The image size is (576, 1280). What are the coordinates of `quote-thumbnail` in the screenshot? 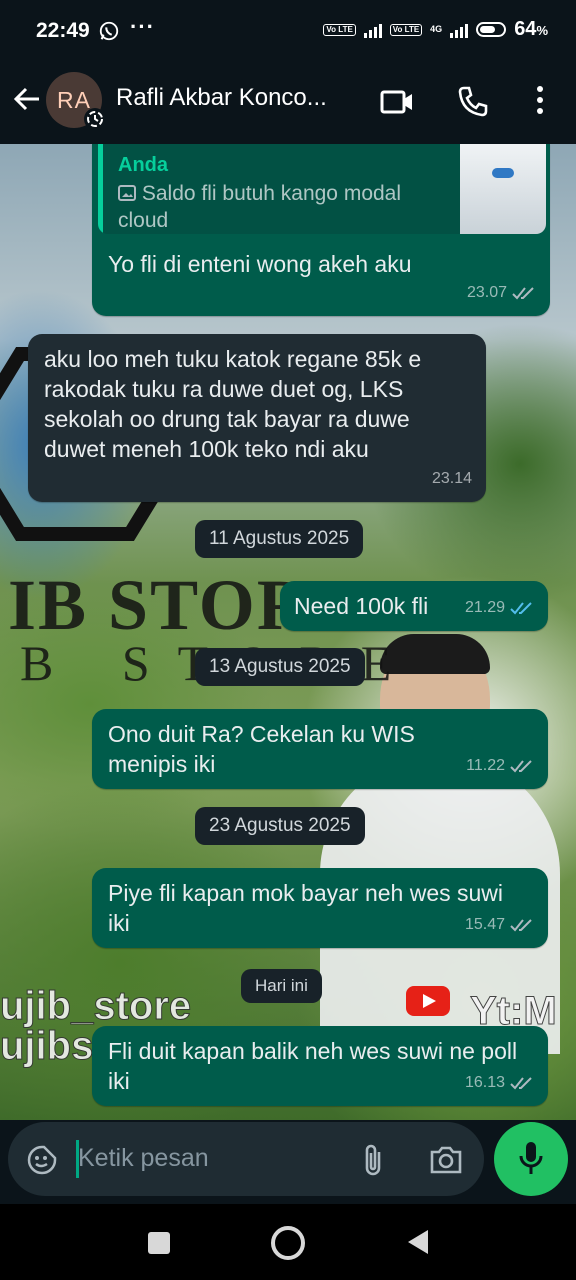 It's located at (503, 189).